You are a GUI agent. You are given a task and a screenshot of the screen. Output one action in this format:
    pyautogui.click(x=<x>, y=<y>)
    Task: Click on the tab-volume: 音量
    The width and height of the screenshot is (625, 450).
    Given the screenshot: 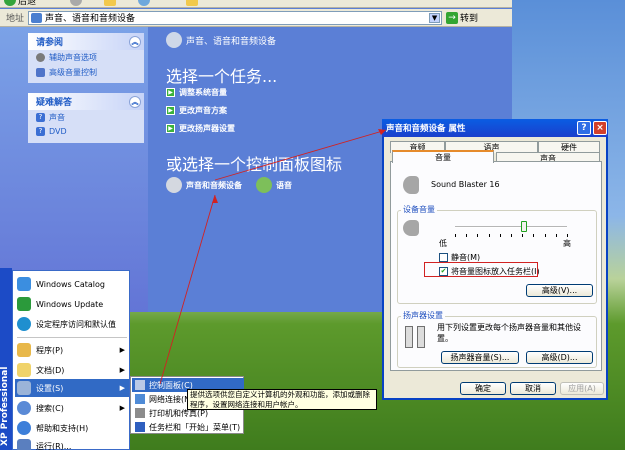 What is the action you would take?
    pyautogui.click(x=443, y=156)
    